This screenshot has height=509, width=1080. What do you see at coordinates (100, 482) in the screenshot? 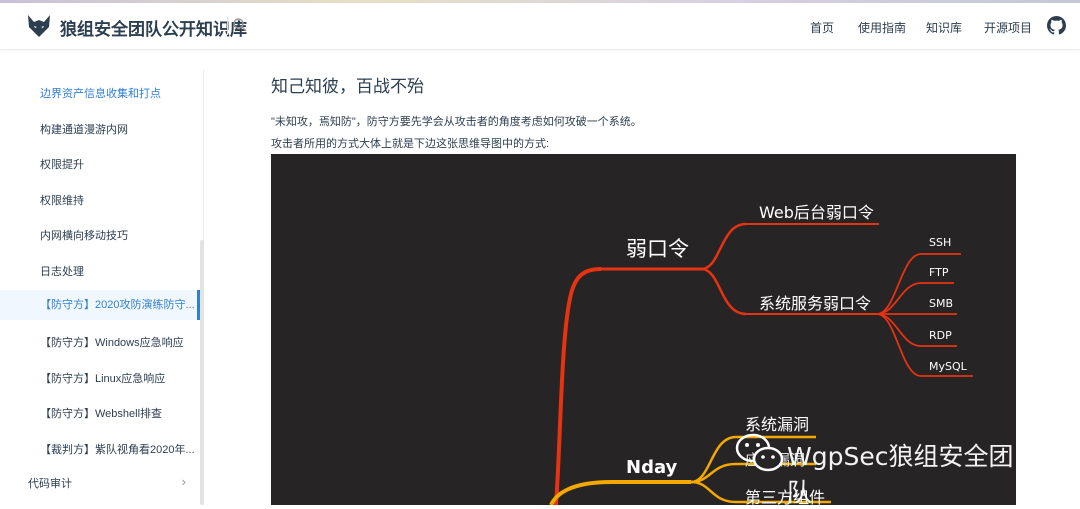
I see `sidebar-group-code-audit: 代码审计 ›` at bounding box center [100, 482].